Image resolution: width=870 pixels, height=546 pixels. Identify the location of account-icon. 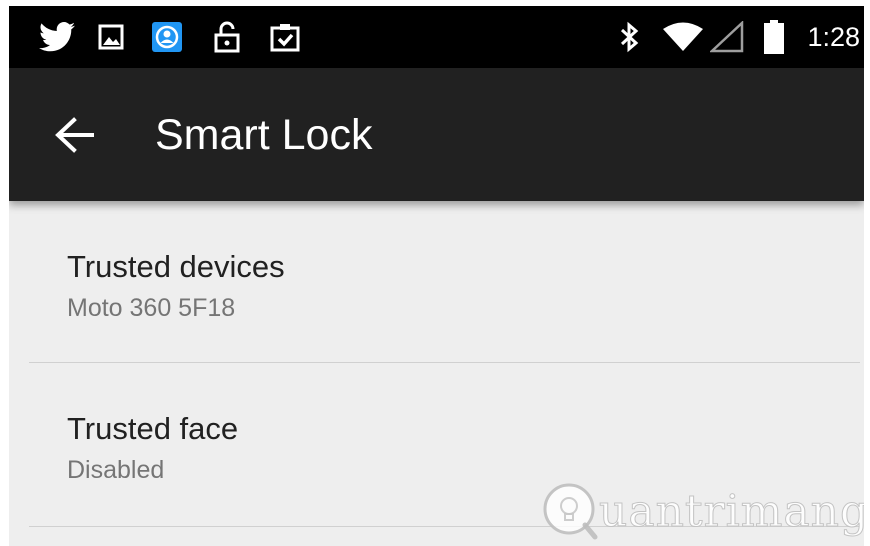
(167, 37).